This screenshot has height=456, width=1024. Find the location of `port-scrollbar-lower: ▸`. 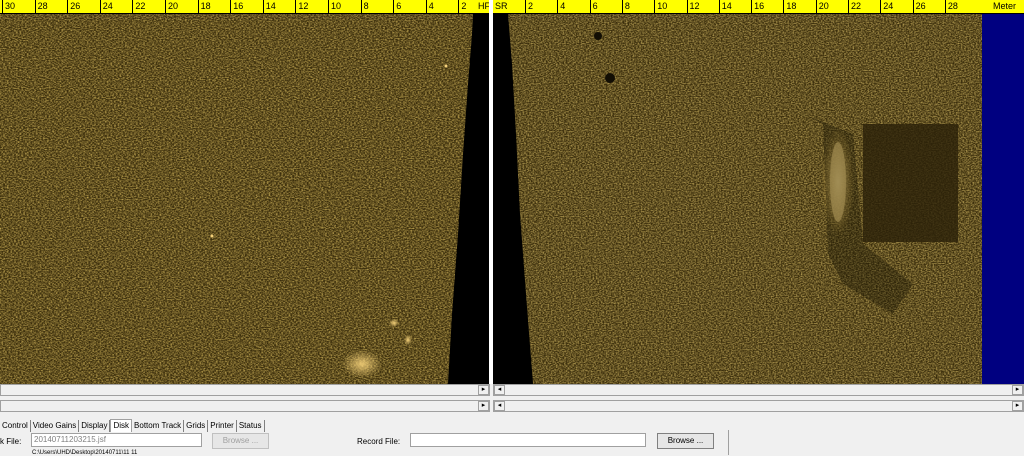

port-scrollbar-lower: ▸ is located at coordinates (245, 406).